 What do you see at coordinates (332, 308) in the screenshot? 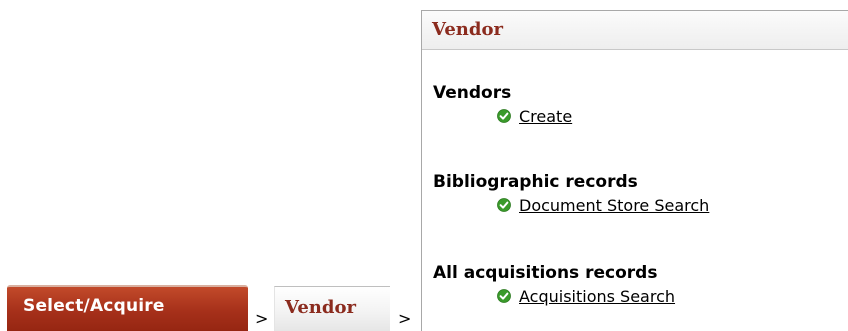
I see `tab-vendor: Vendor` at bounding box center [332, 308].